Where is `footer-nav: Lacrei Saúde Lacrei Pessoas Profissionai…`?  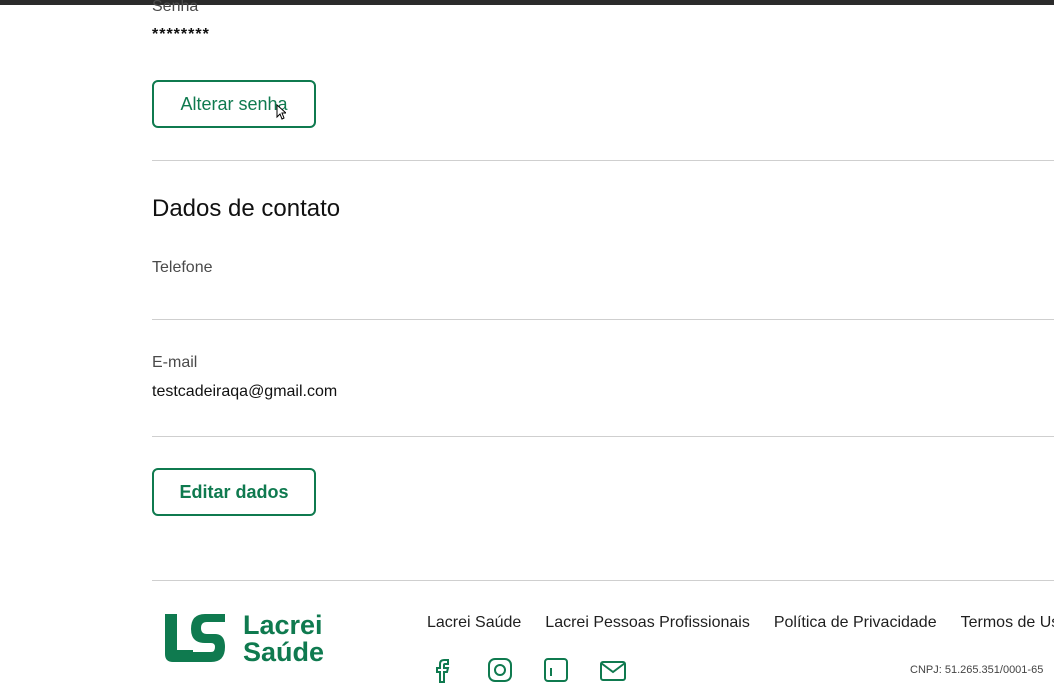
footer-nav: Lacrei Saúde Lacrei Pessoas Profissionai… is located at coordinates (740, 623).